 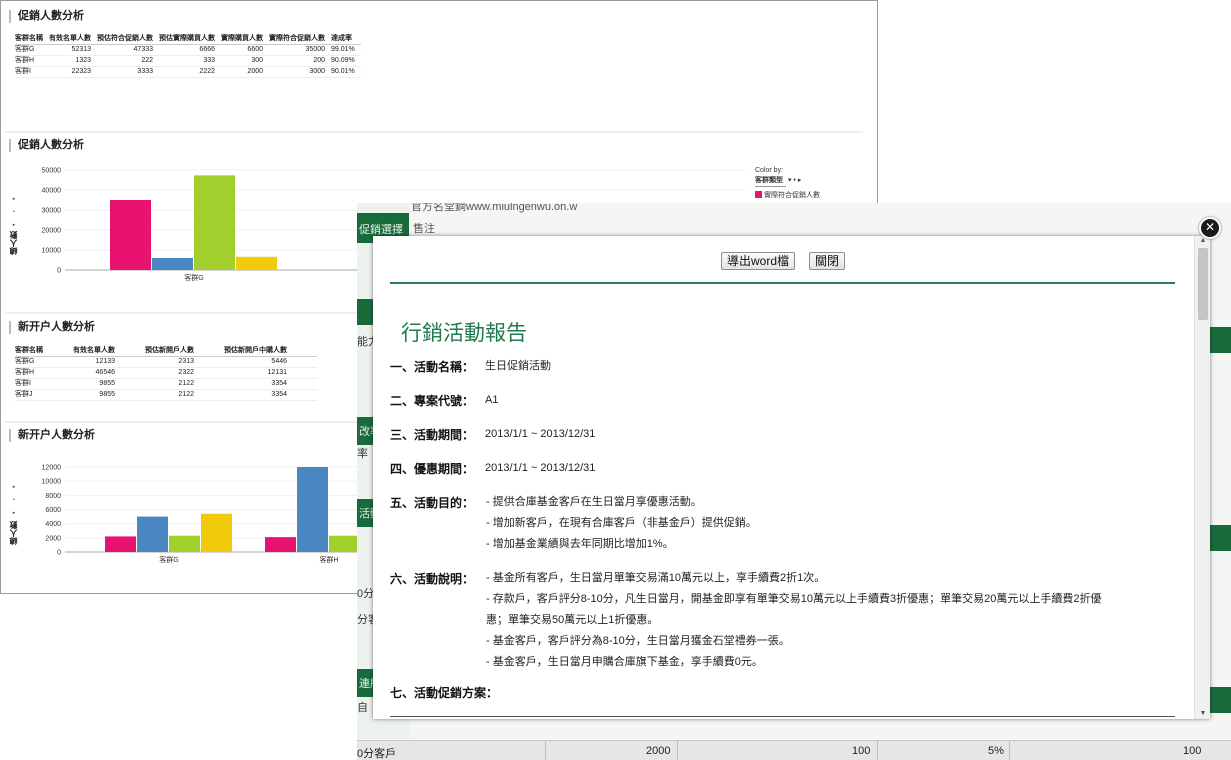 What do you see at coordinates (245, 39) in the screenshot?
I see `table-header: 實際購買人數` at bounding box center [245, 39].